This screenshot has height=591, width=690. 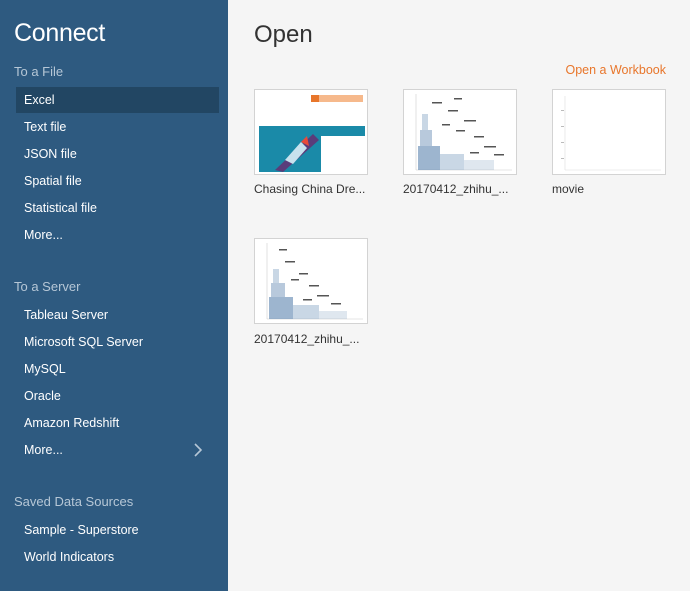 I want to click on connect-text-file: Text file, so click(x=117, y=127).